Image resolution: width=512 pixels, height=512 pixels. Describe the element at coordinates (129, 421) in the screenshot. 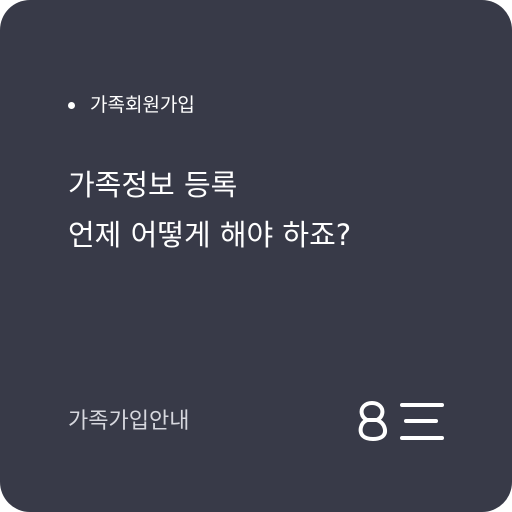

I see `footer-label: 가족가입안내` at that location.